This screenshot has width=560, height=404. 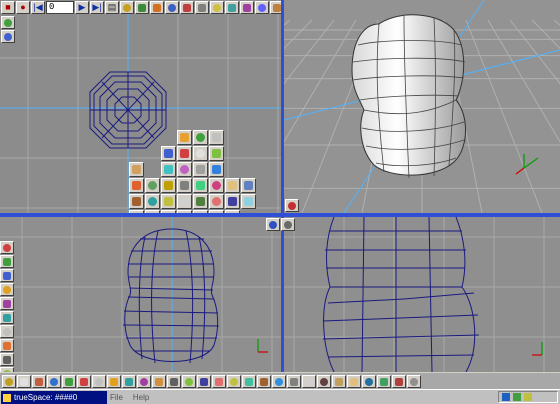 What do you see at coordinates (280, 215) in the screenshot?
I see `viewport-divider-horizontal` at bounding box center [280, 215].